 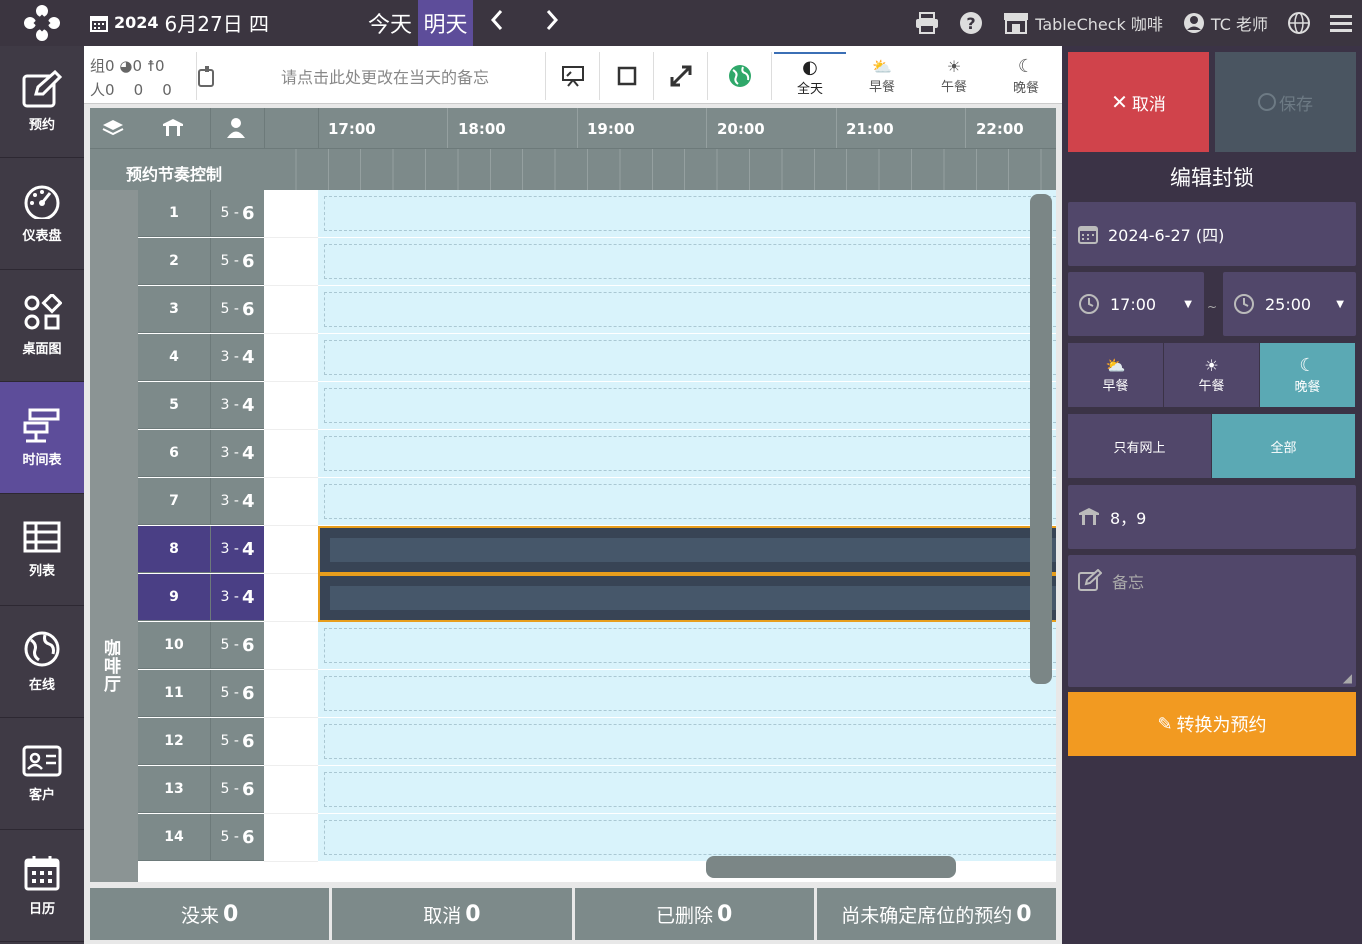 I want to click on table-number: 9, so click(x=174, y=597).